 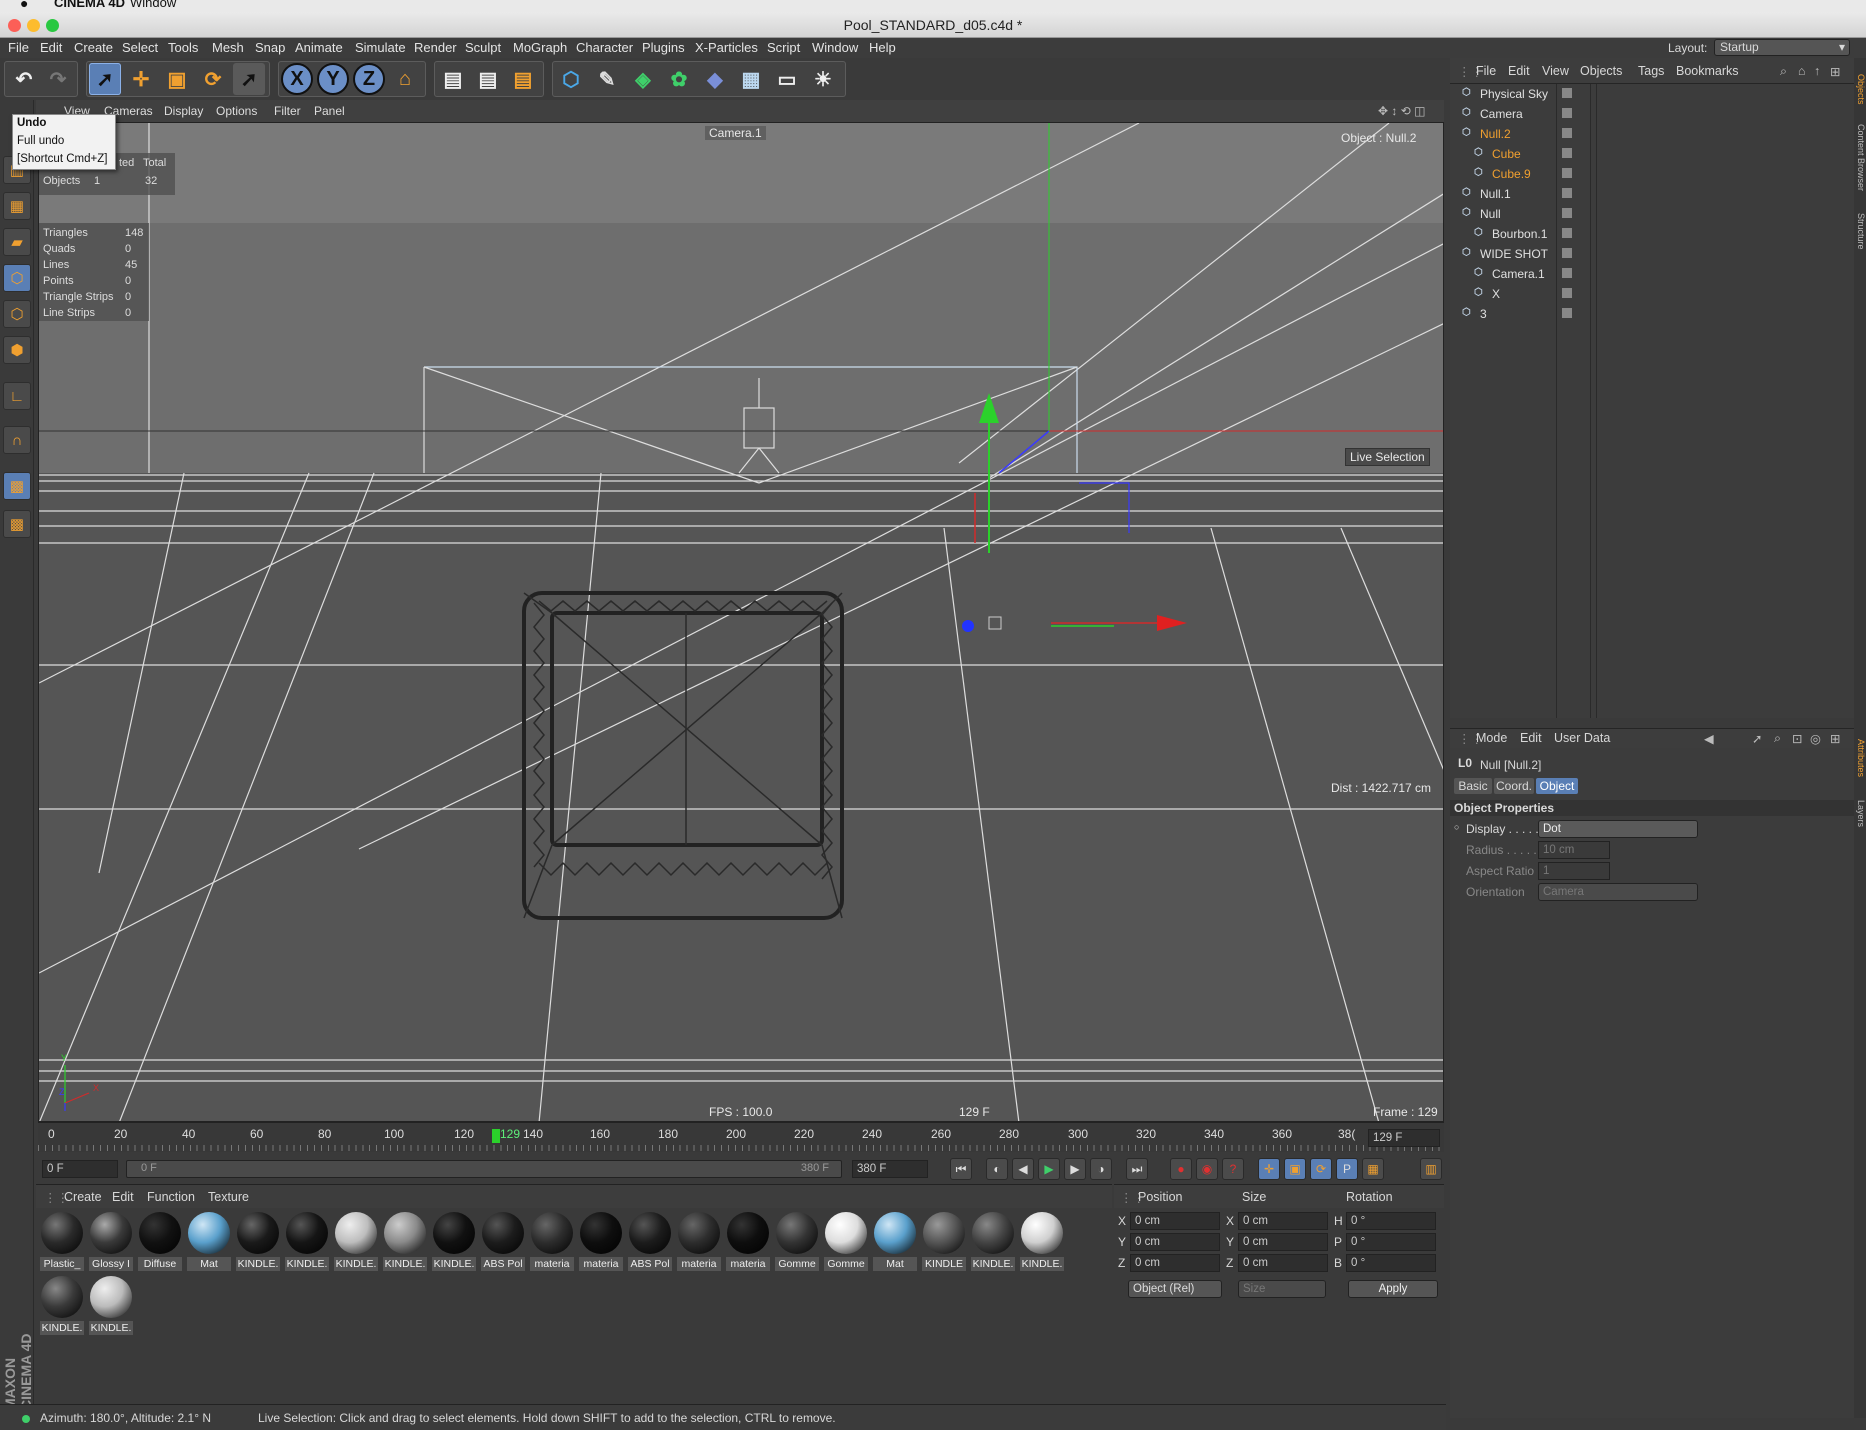 What do you see at coordinates (183, 111) in the screenshot?
I see `viewport-menu-display: Display` at bounding box center [183, 111].